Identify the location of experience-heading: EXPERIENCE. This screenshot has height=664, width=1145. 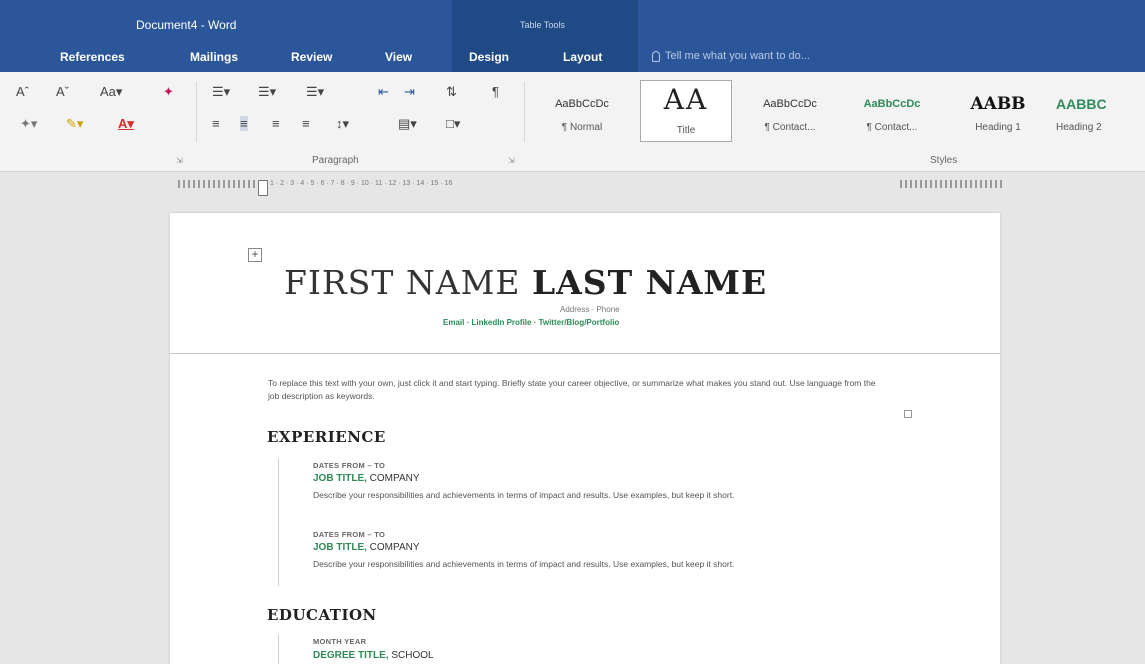
(326, 437).